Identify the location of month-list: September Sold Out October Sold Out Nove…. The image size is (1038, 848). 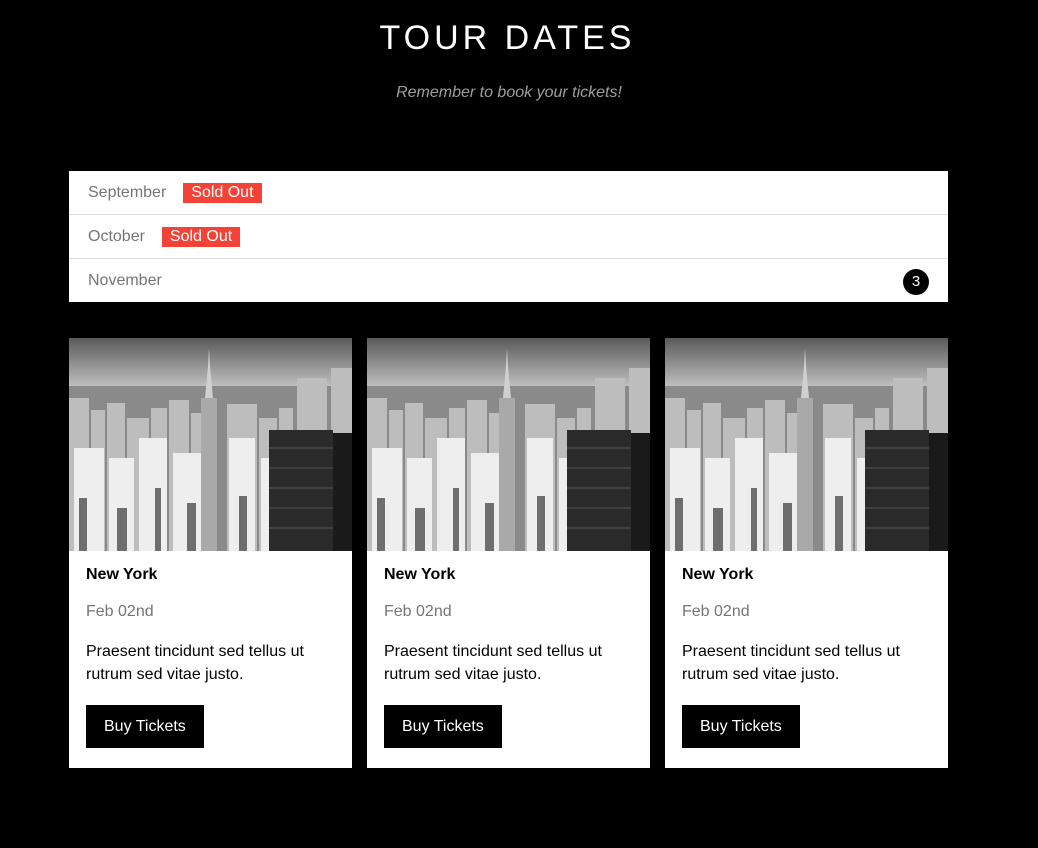
(508, 236).